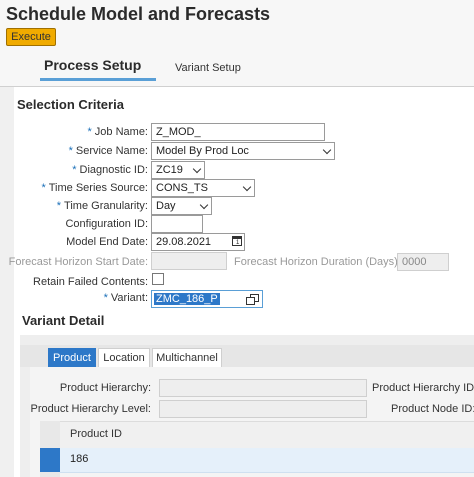 This screenshot has width=474, height=477. Describe the element at coordinates (72, 358) in the screenshot. I see `tab-product: Product` at that location.